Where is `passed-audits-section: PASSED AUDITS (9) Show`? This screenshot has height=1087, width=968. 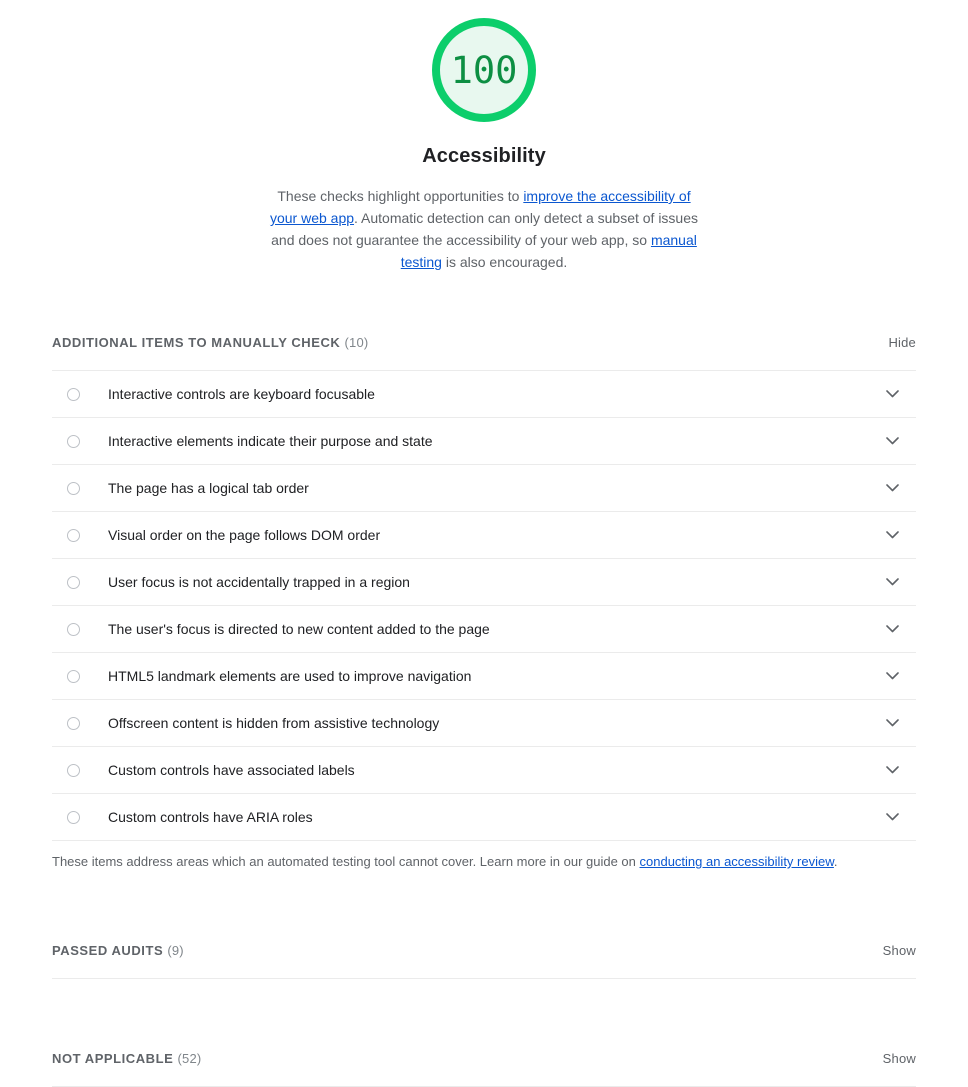 passed-audits-section: PASSED AUDITS (9) Show is located at coordinates (484, 961).